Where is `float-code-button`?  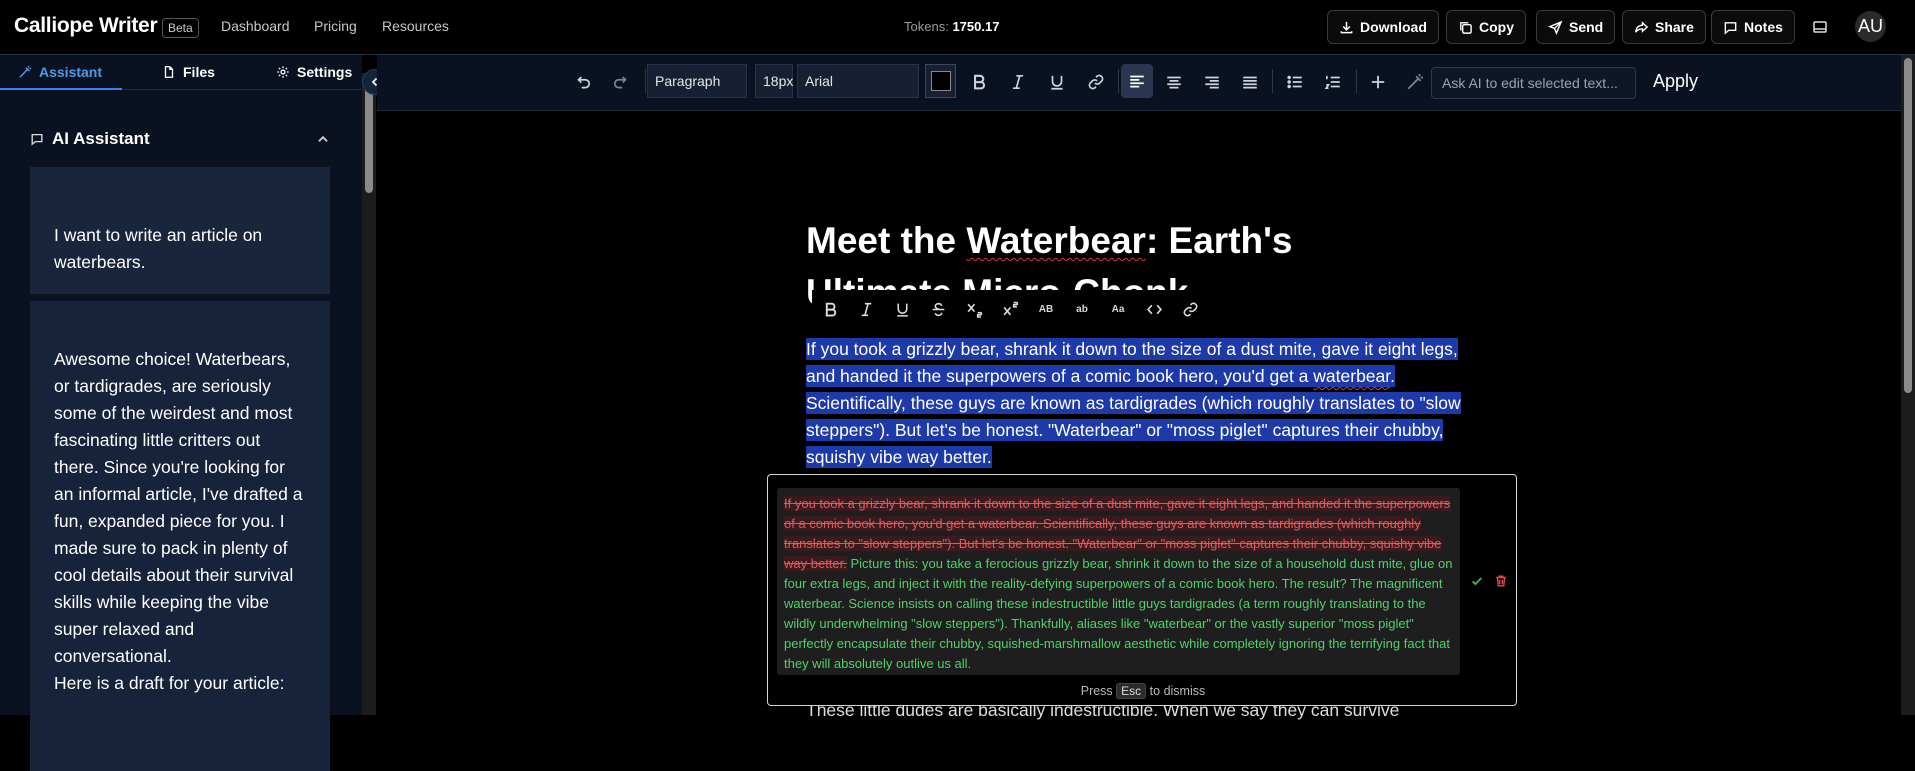
float-code-button is located at coordinates (1154, 309).